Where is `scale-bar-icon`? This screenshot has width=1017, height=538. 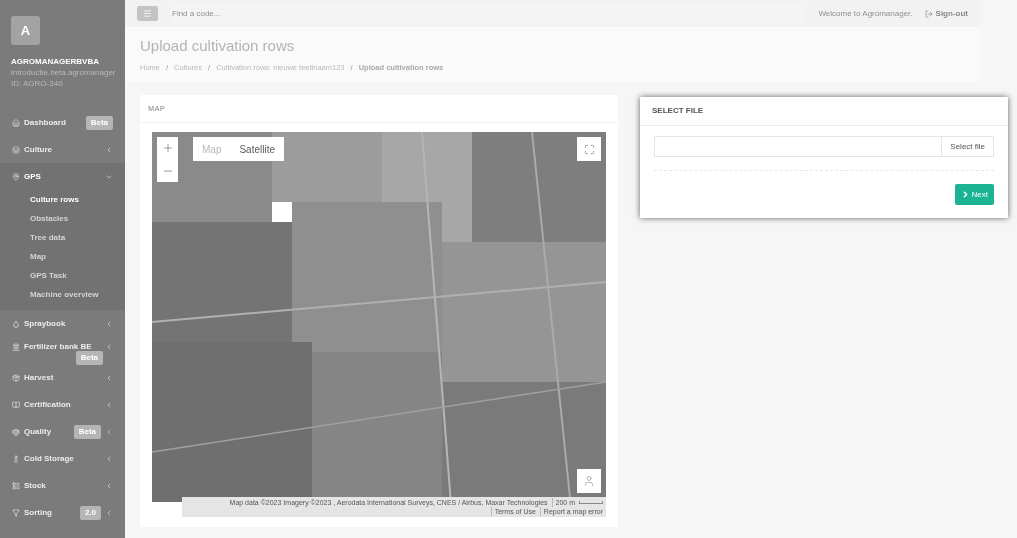
scale-bar-icon is located at coordinates (591, 502).